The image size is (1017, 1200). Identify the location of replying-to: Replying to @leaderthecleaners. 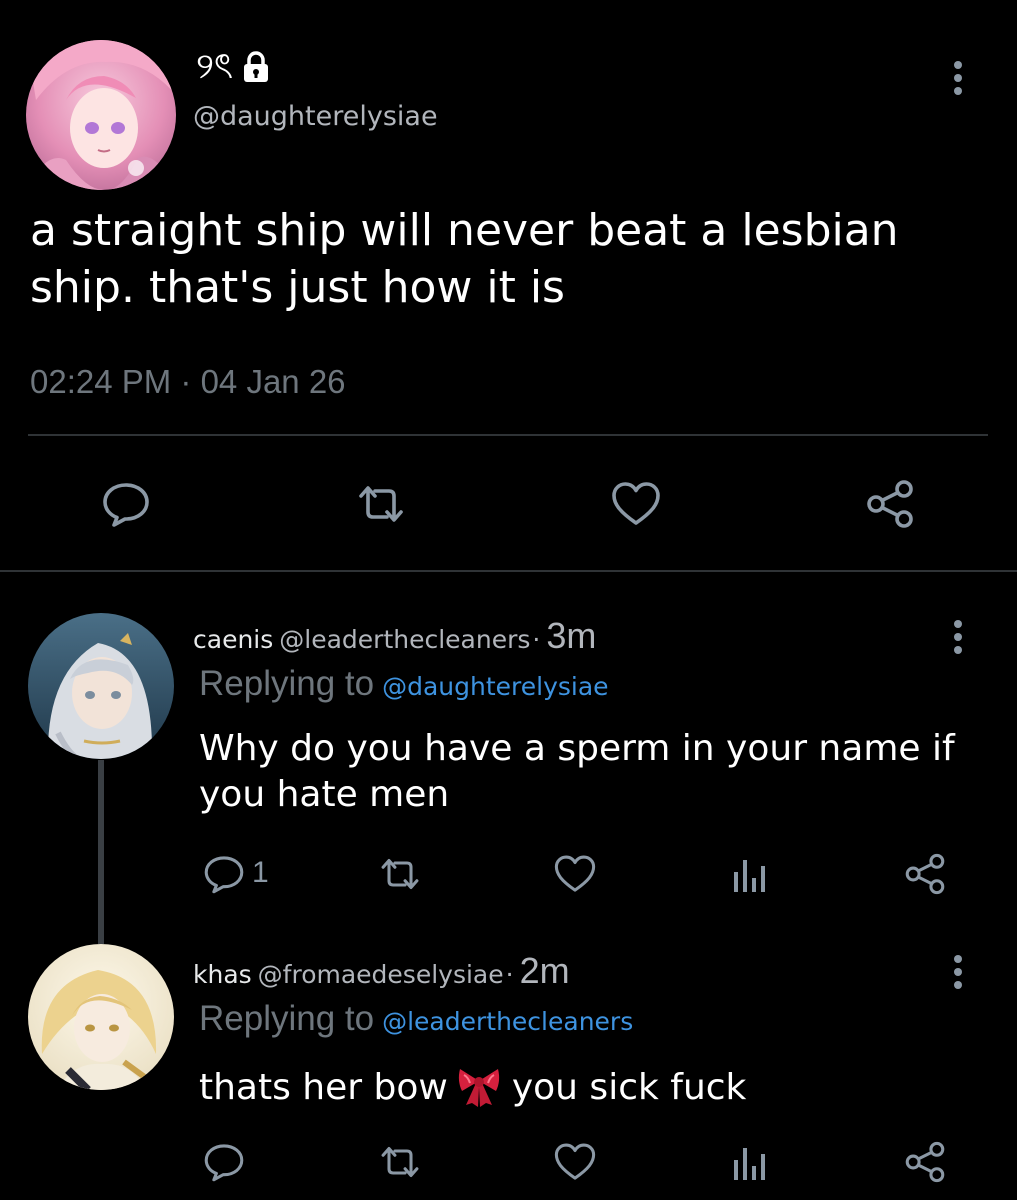
(416, 1019).